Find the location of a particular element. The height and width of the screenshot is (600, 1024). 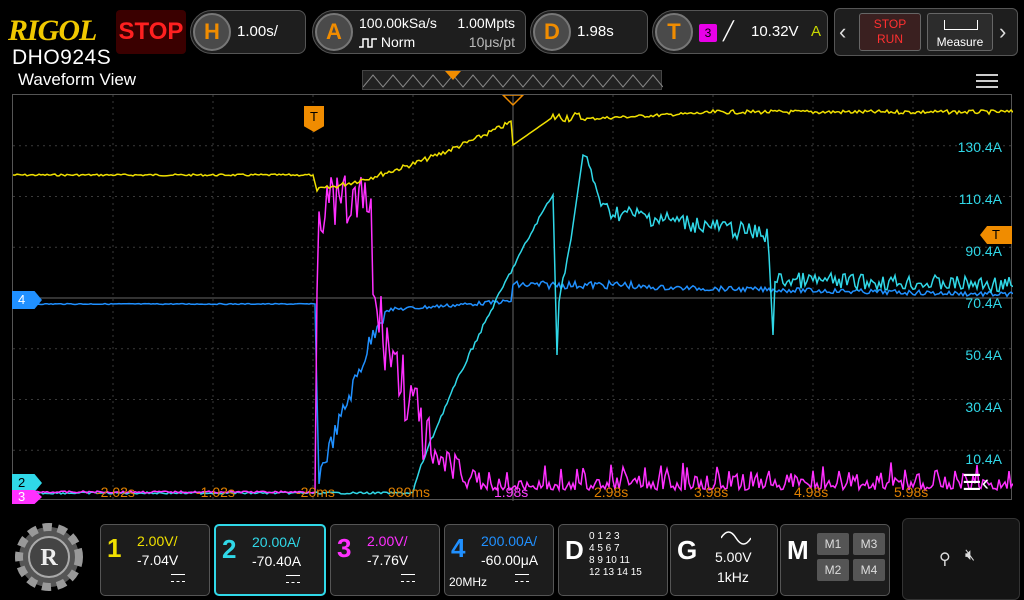

run-label: RUN is located at coordinates (890, 39).